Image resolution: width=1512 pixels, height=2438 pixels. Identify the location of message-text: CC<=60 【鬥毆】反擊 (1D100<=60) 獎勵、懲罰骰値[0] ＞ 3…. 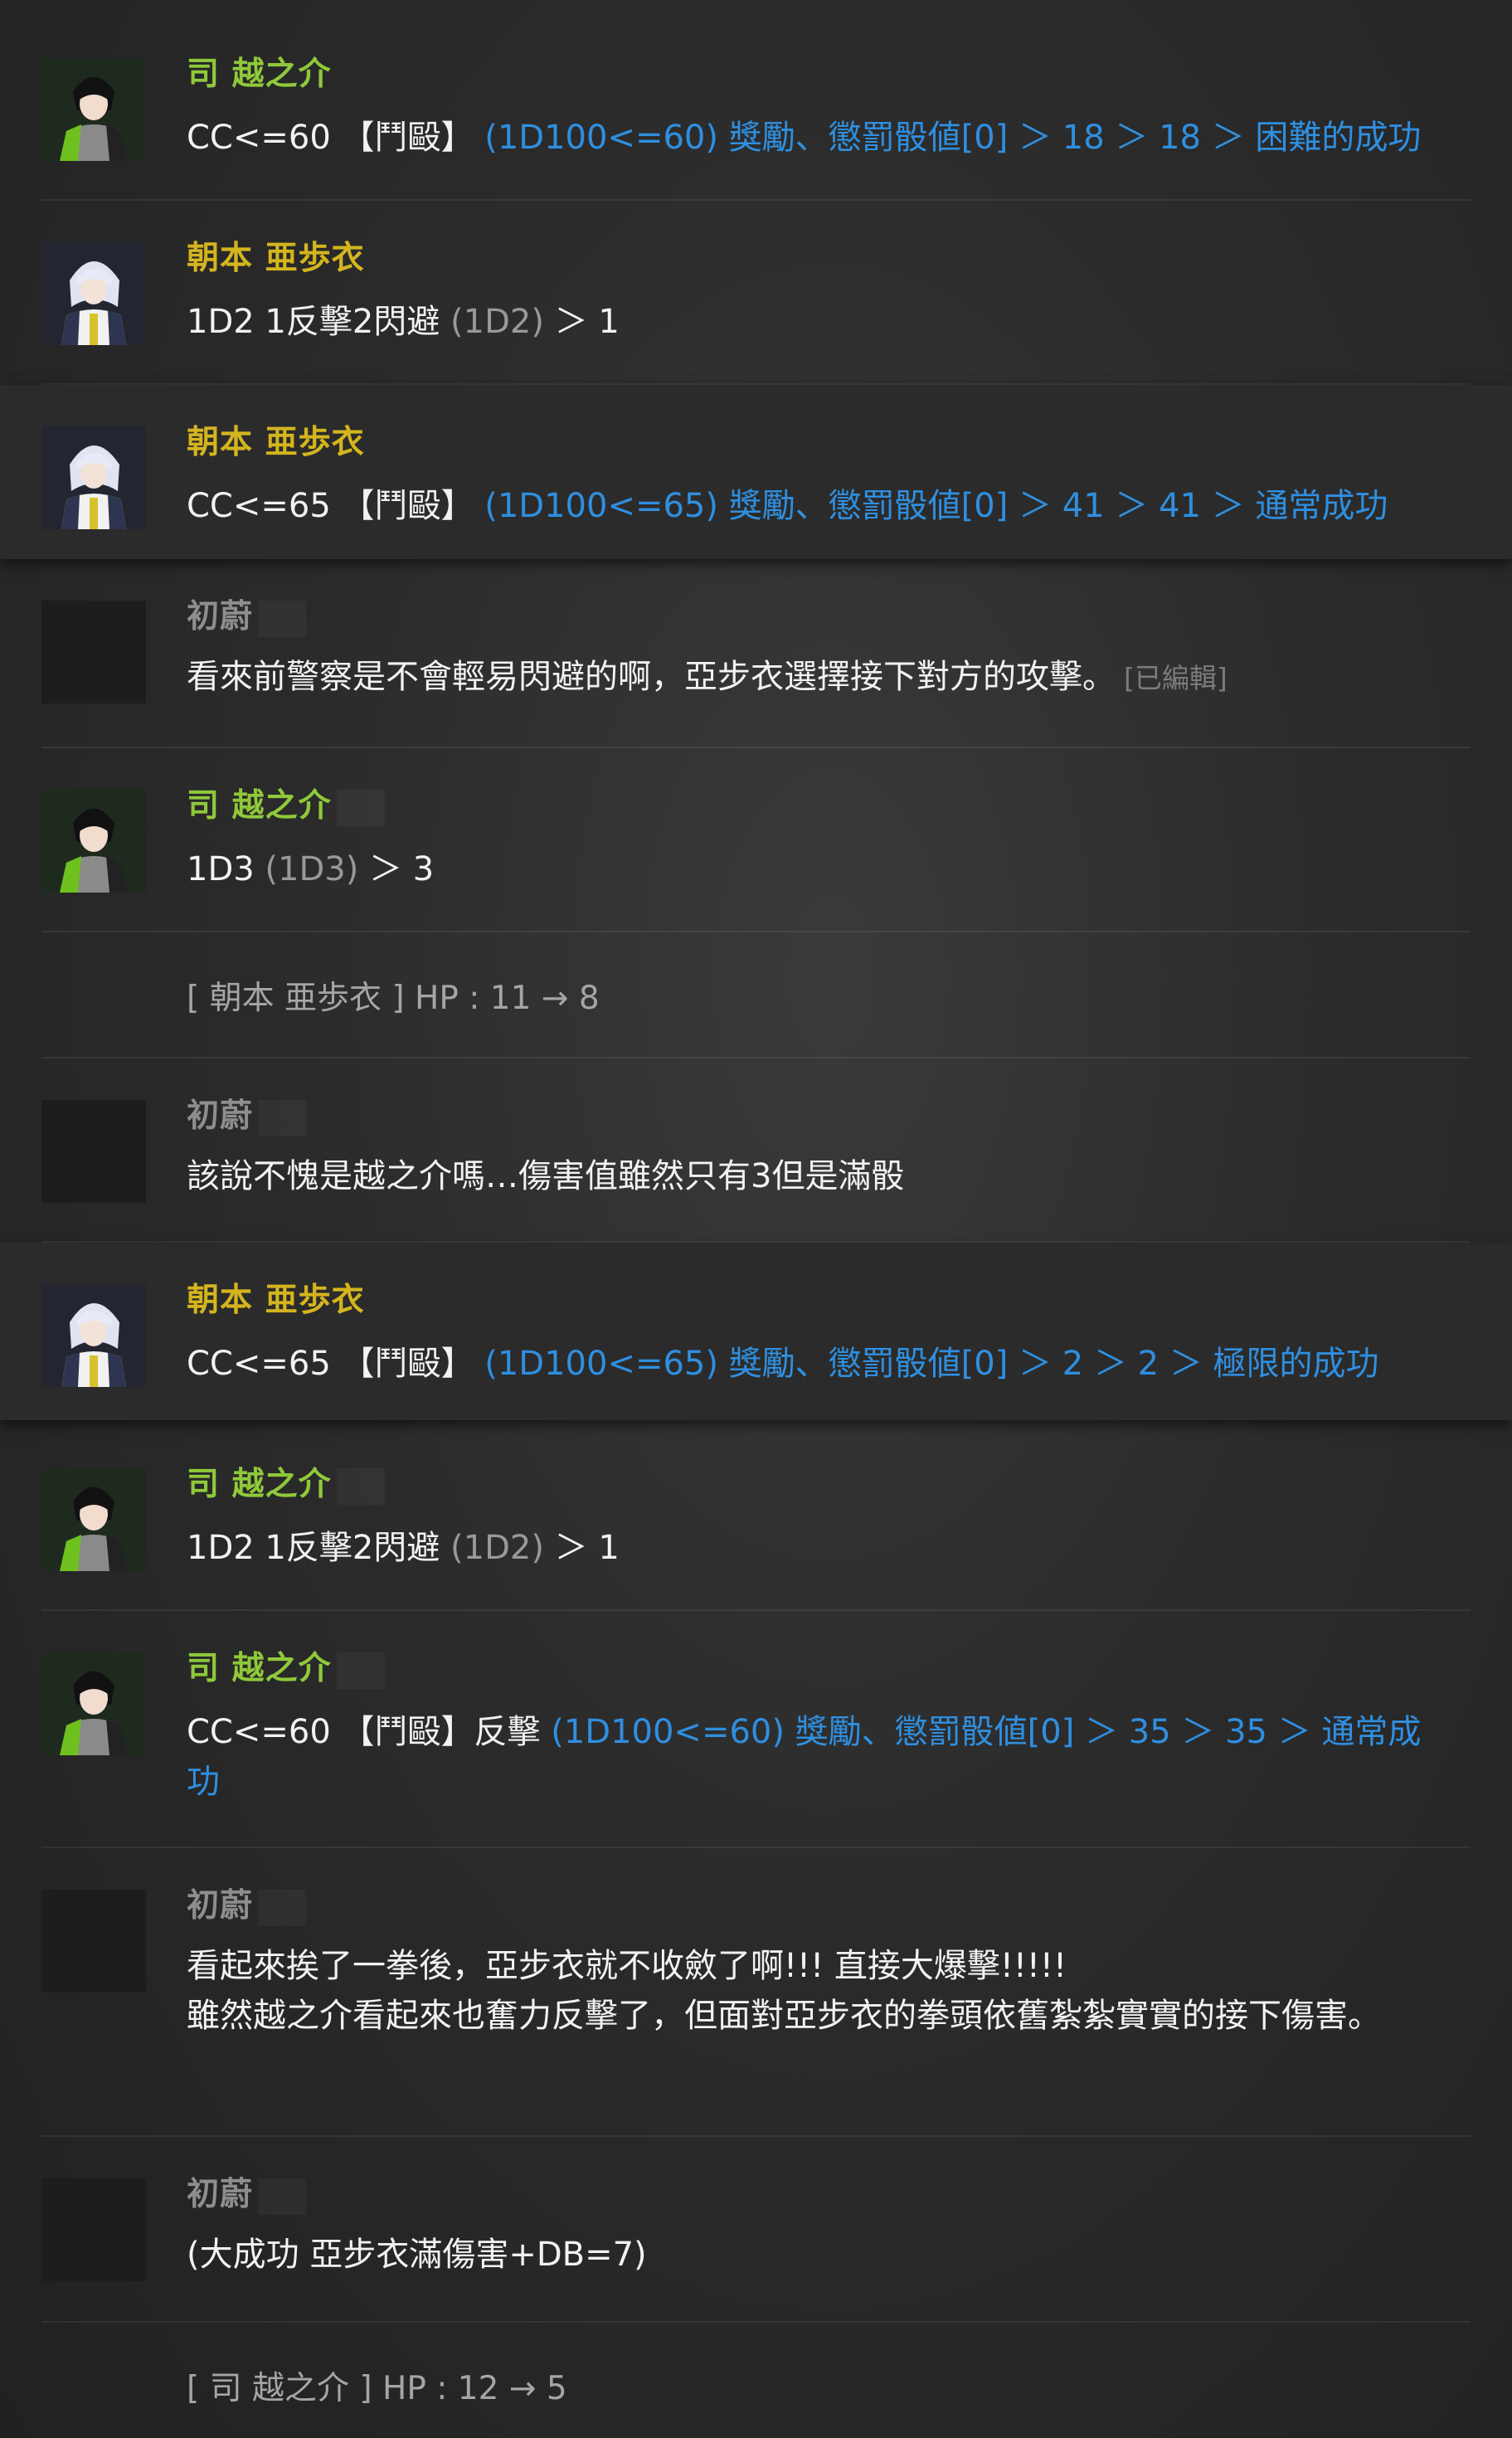
(804, 1757).